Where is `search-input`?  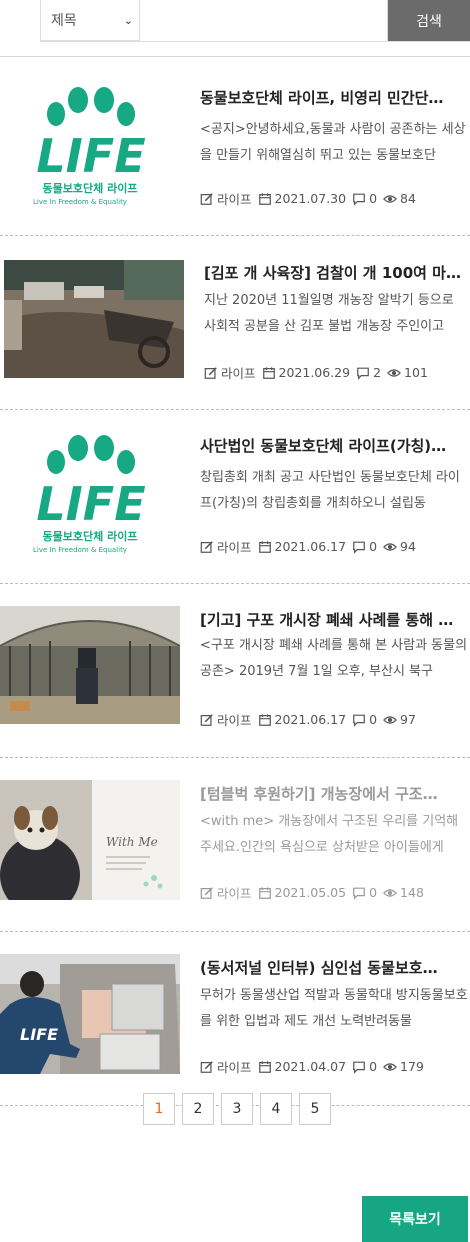
search-input is located at coordinates (264, 20).